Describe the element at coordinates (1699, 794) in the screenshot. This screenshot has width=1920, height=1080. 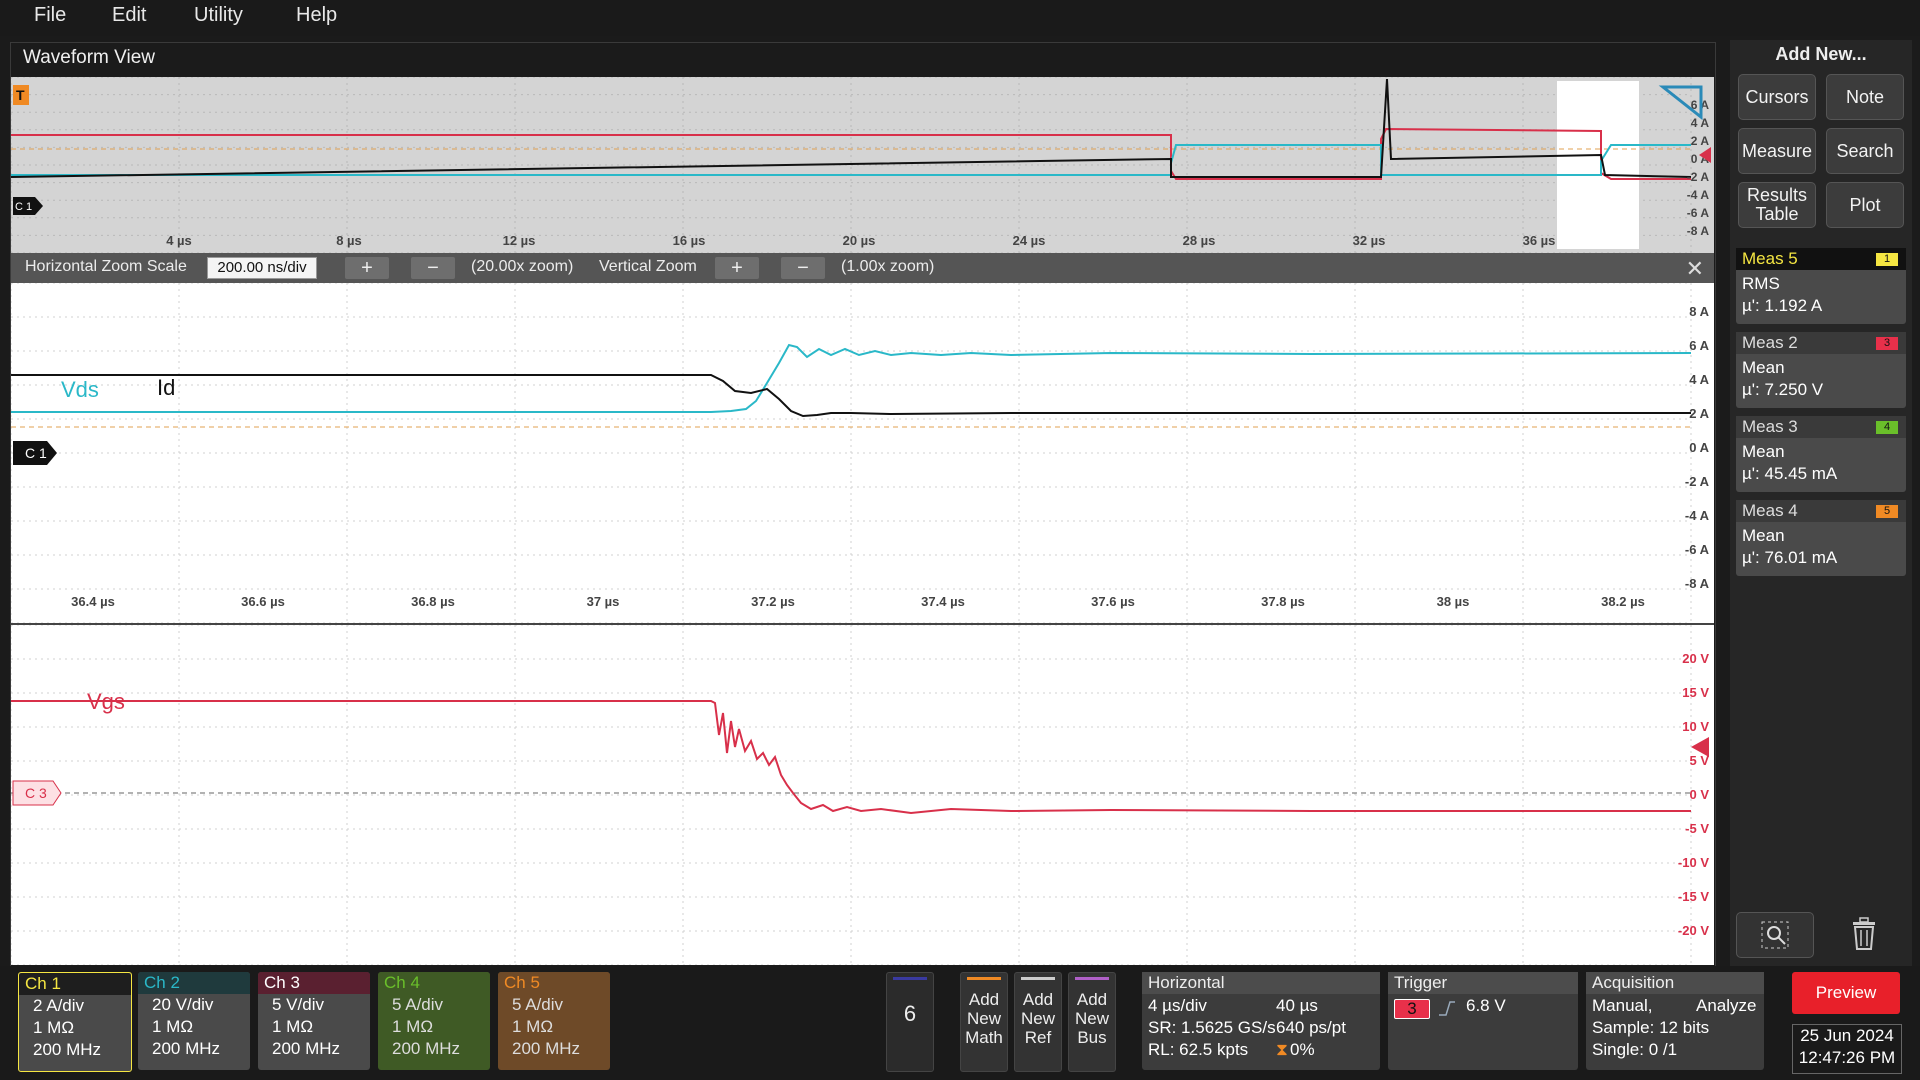
I see `tick-label: 0 V` at that location.